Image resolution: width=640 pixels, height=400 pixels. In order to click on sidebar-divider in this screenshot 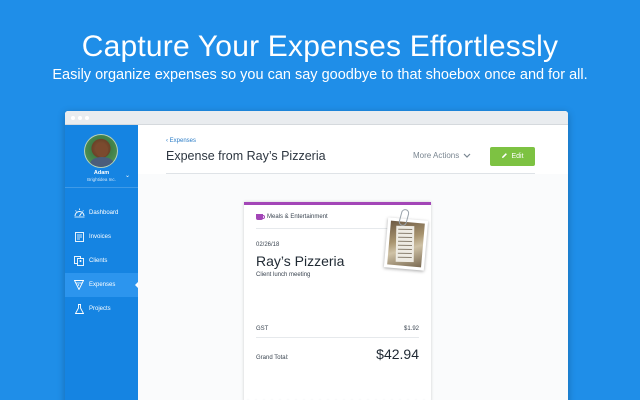, I will do `click(101, 187)`.